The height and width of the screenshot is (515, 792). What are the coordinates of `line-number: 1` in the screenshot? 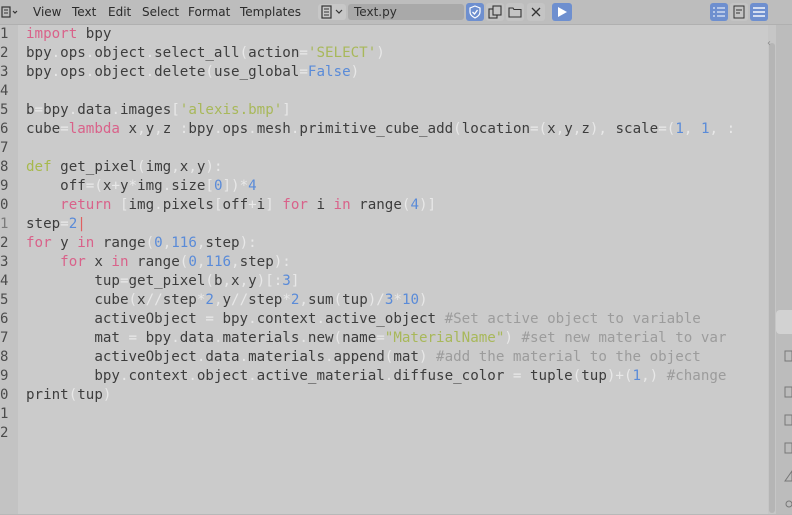 It's located at (4, 34).